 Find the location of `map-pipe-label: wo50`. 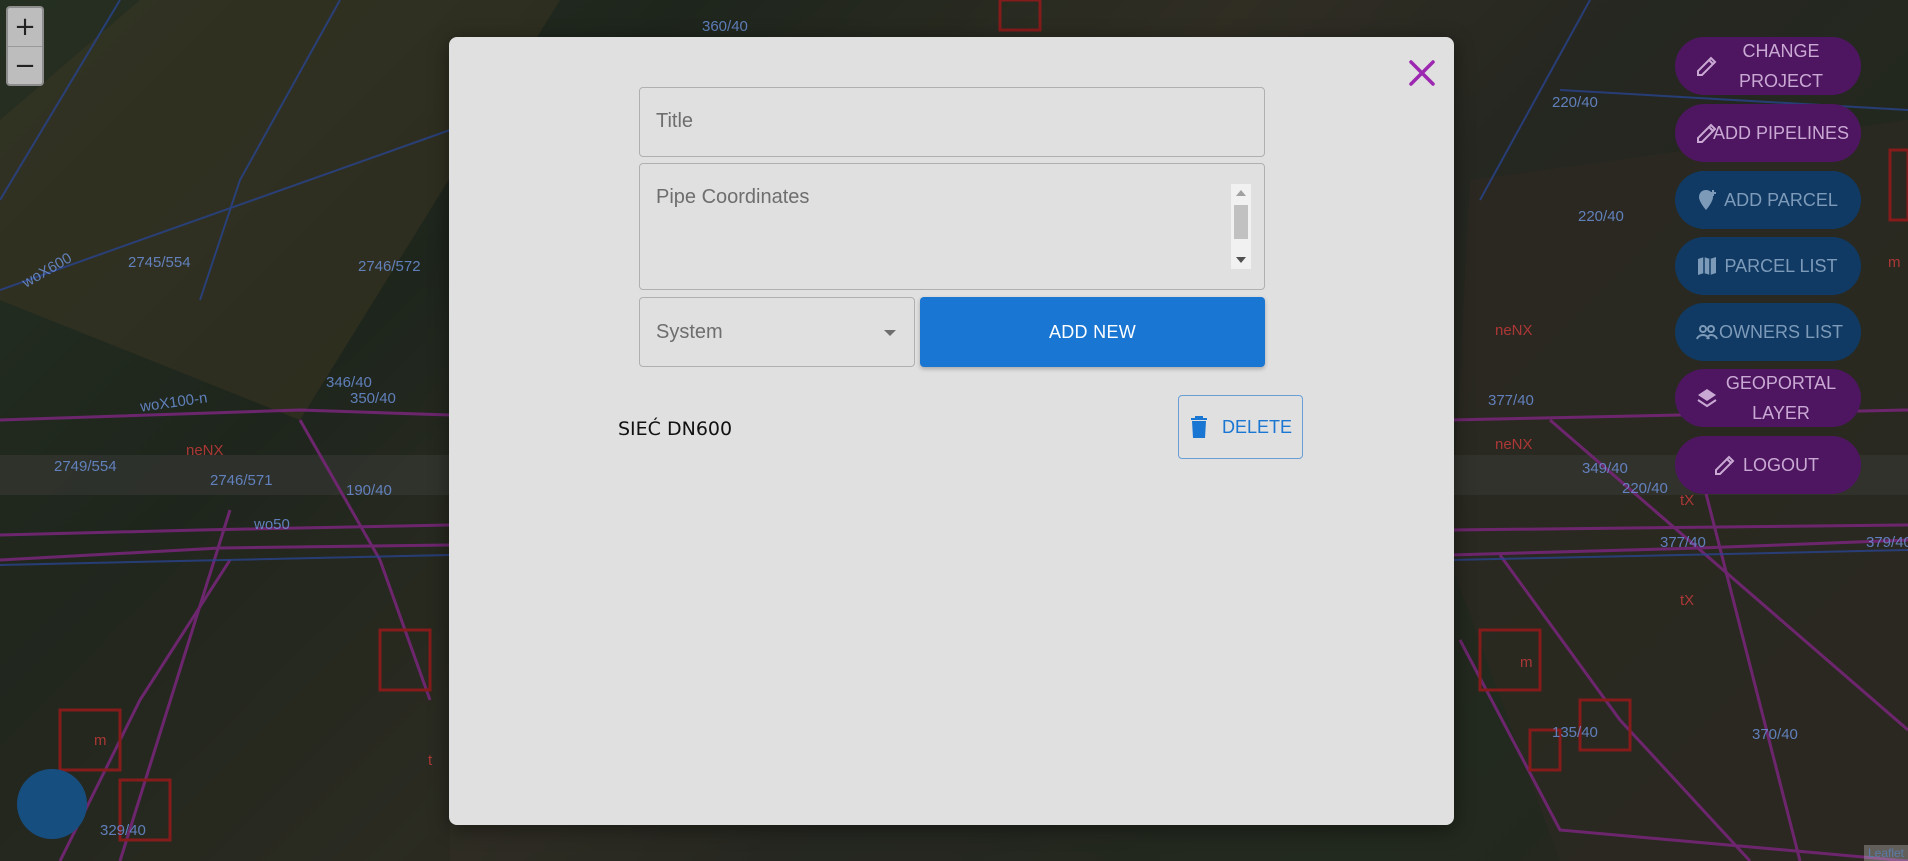

map-pipe-label: wo50 is located at coordinates (272, 524).